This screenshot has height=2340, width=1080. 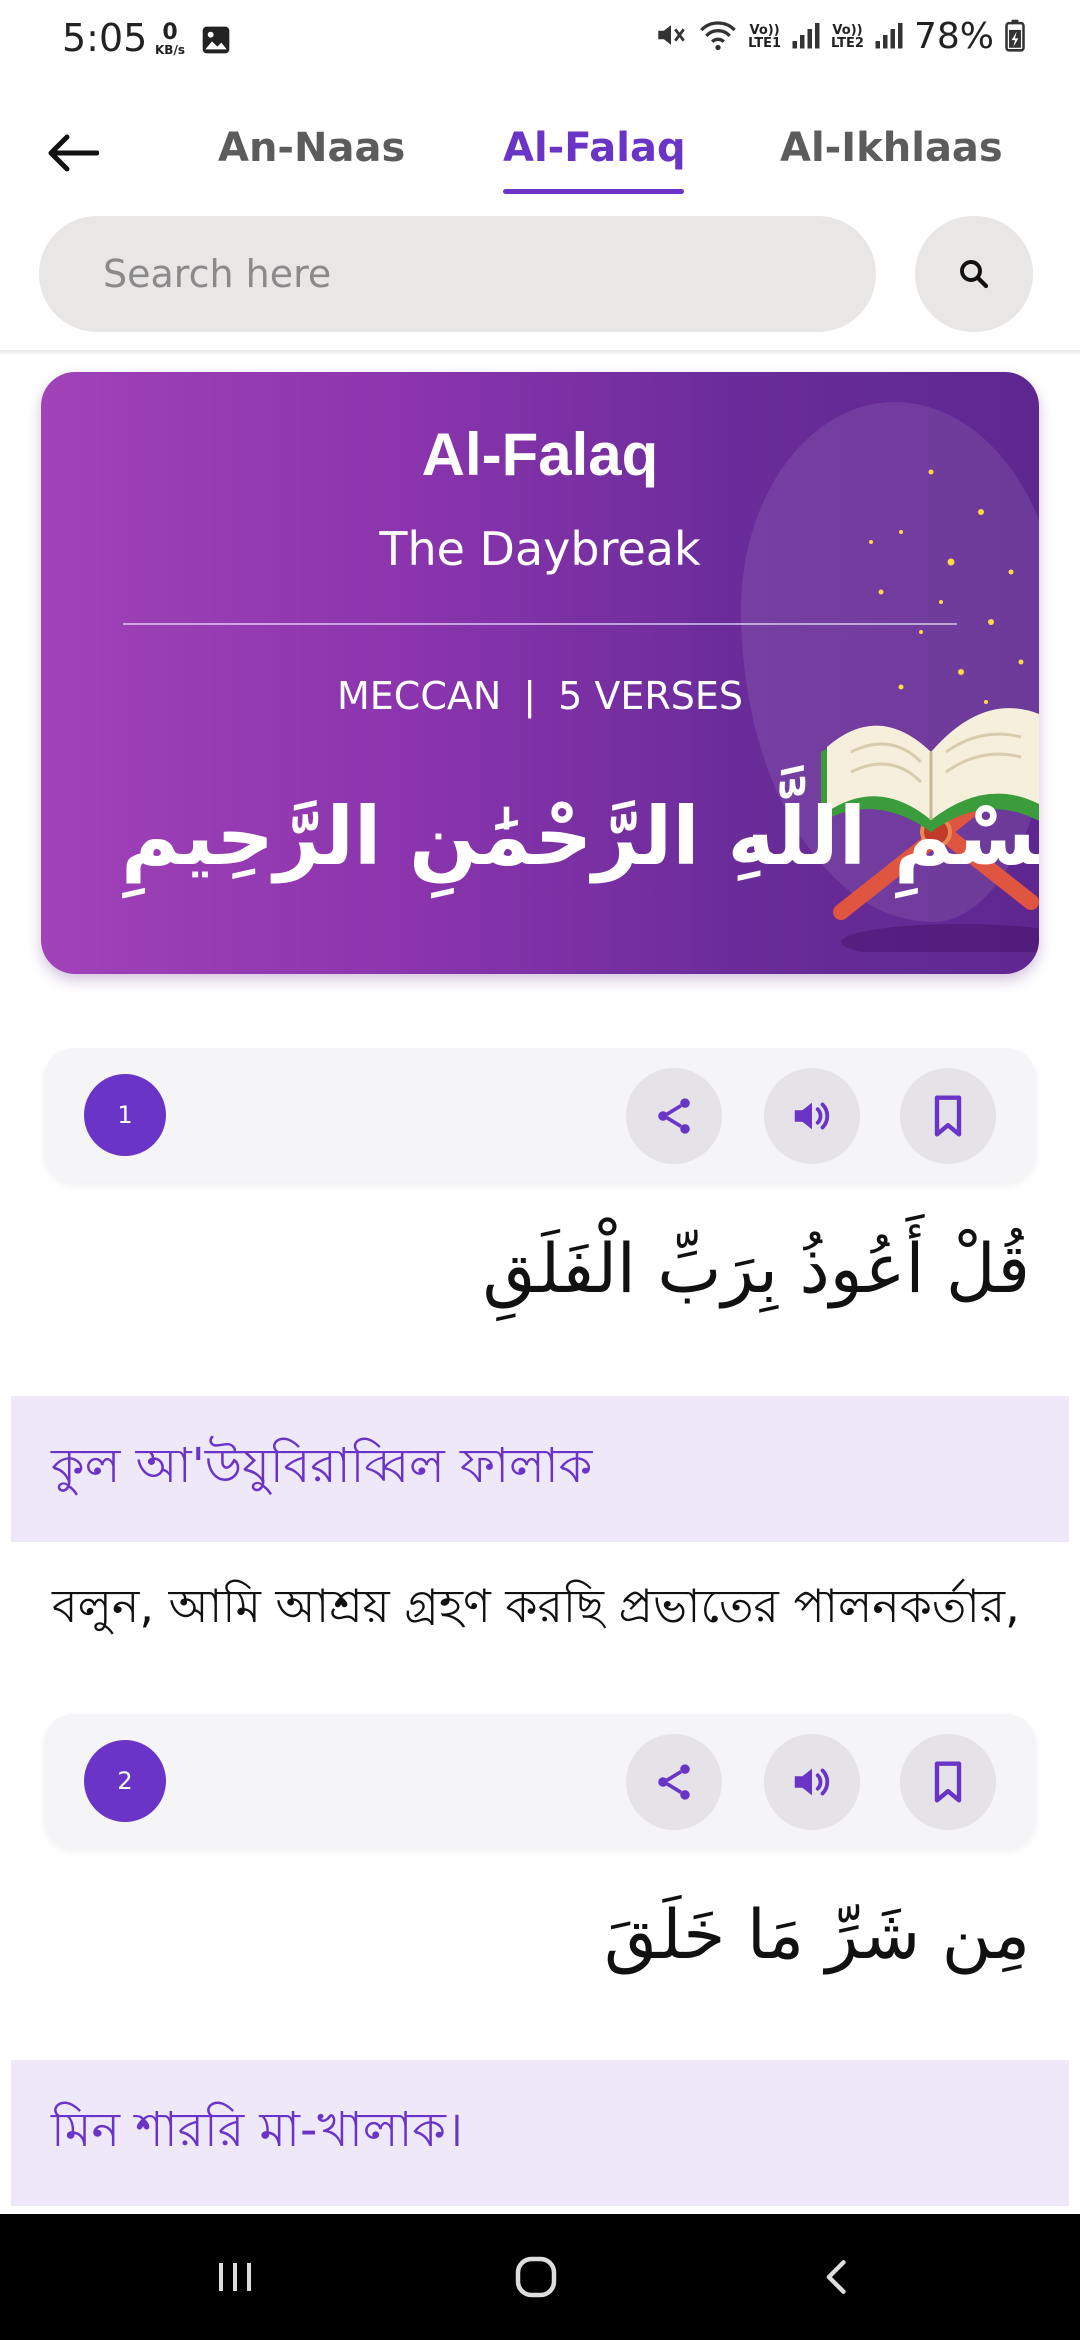 What do you see at coordinates (540, 624) in the screenshot?
I see `card-divider` at bounding box center [540, 624].